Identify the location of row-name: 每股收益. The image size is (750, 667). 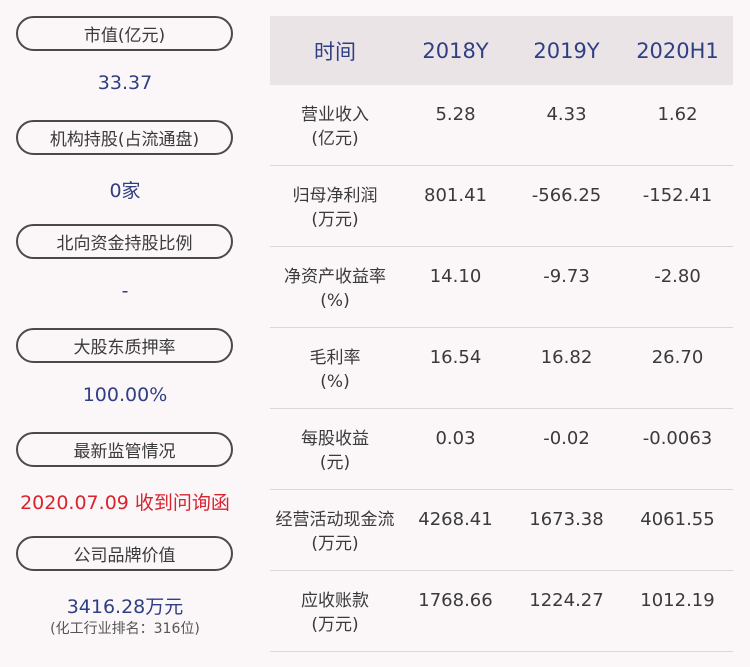
(335, 439).